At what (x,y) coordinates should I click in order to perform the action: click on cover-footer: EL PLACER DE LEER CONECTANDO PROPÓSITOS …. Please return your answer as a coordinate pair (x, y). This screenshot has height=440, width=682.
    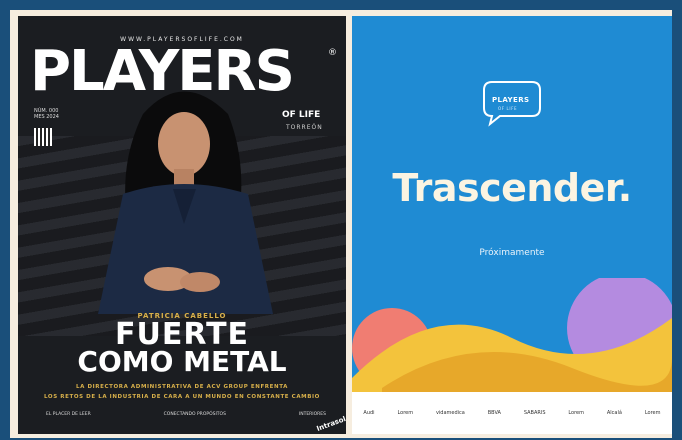
    Looking at the image, I should click on (186, 414).